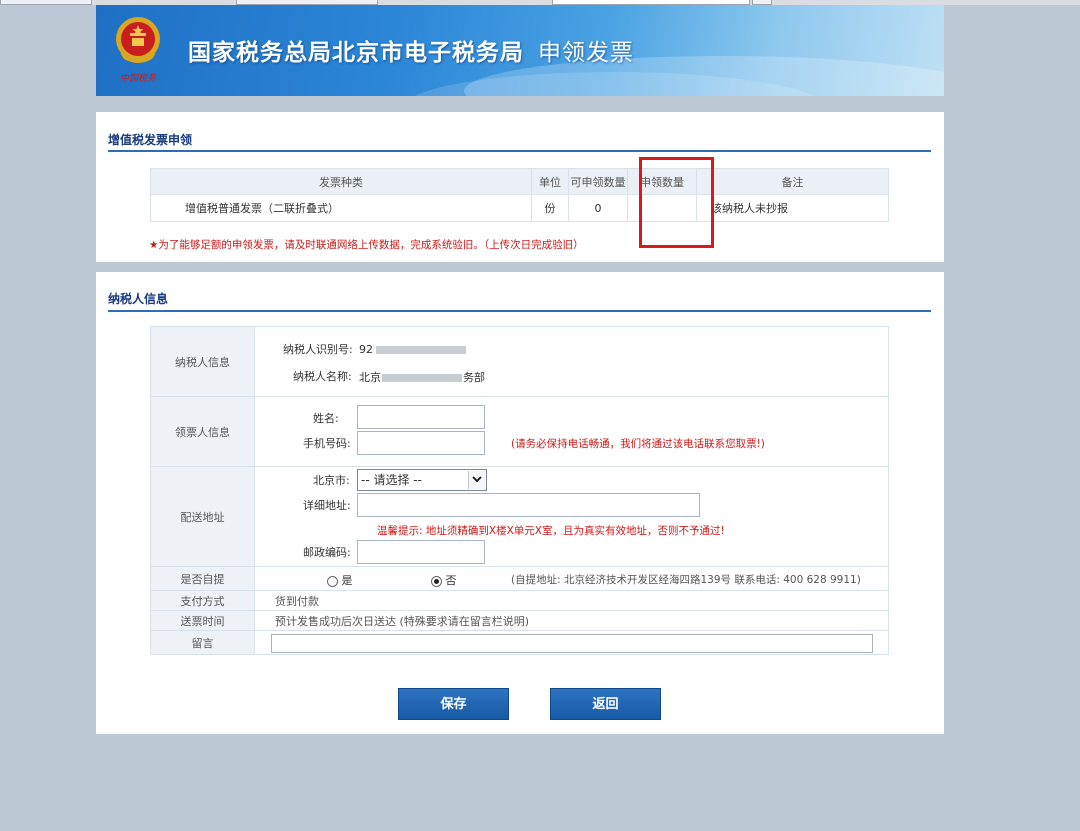  What do you see at coordinates (391, 480) in the screenshot?
I see `district-select-value: -- 请选择 --` at bounding box center [391, 480].